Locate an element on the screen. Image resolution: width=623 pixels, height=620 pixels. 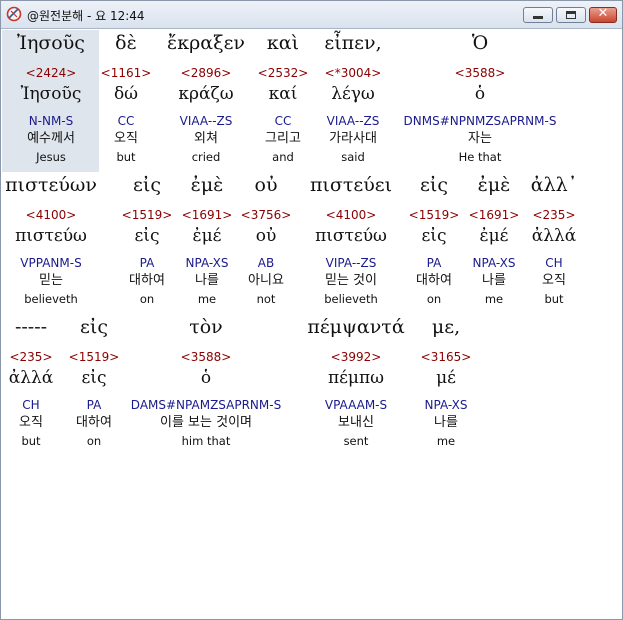
word-strong: <3588> is located at coordinates (480, 73).